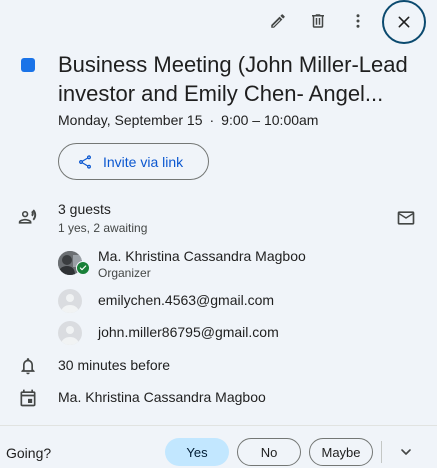 This screenshot has height=468, width=437. What do you see at coordinates (218, 425) in the screenshot?
I see `footer-divider` at bounding box center [218, 425].